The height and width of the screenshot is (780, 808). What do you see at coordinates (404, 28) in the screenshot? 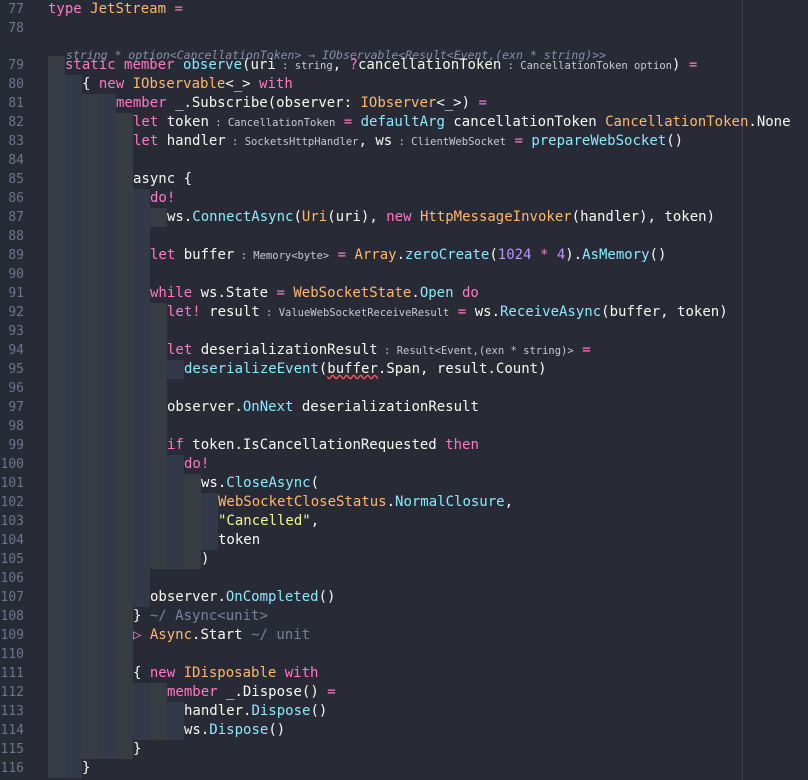
I see `code-line: 78` at bounding box center [404, 28].